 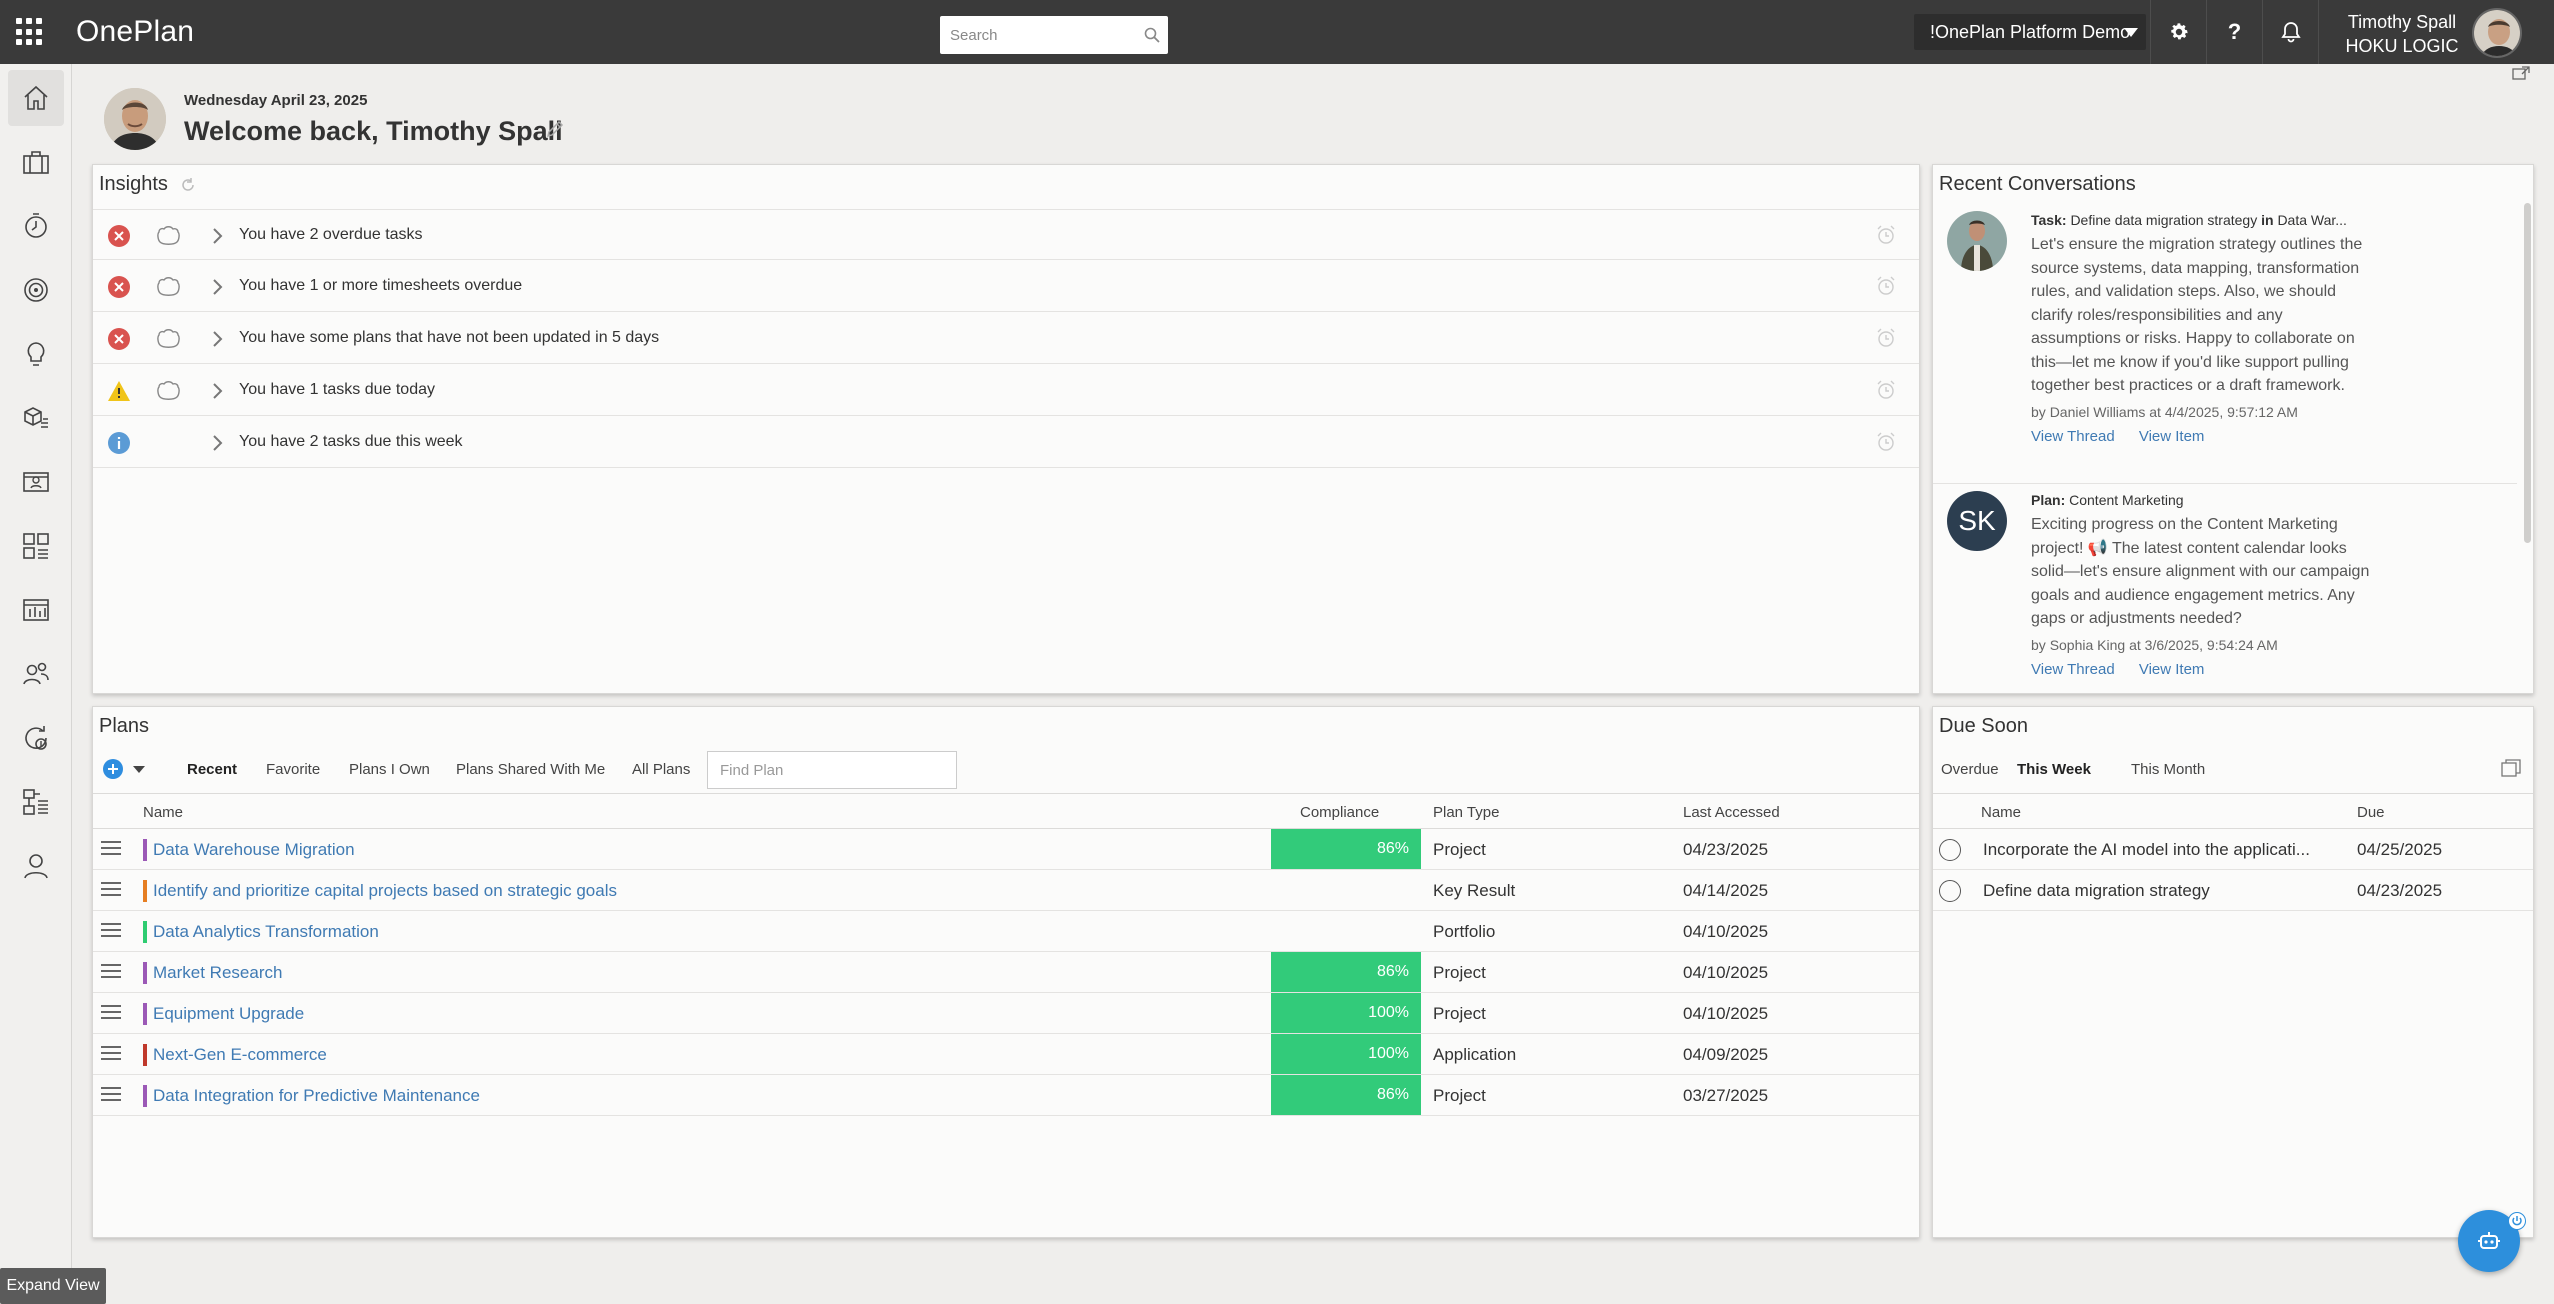 I want to click on chevron-down-icon, so click(x=139, y=769).